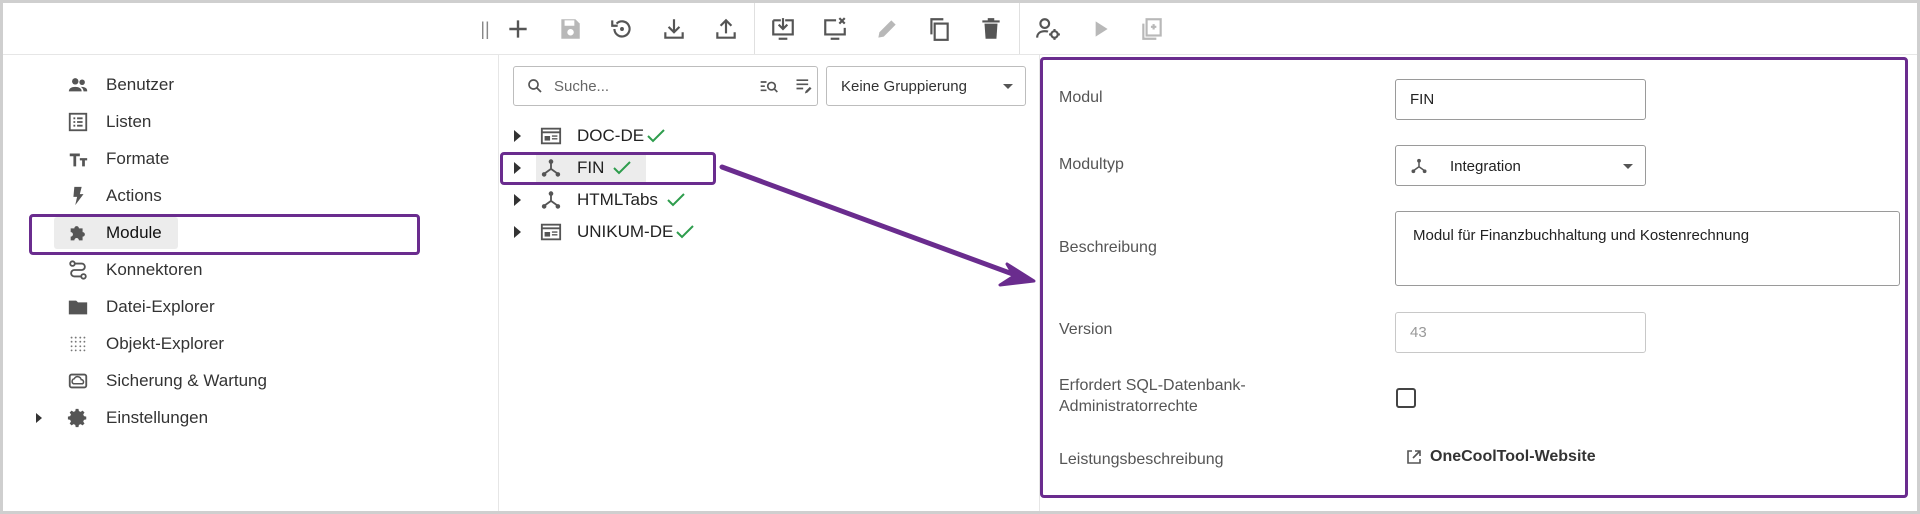  I want to click on bolt-icon, so click(78, 196).